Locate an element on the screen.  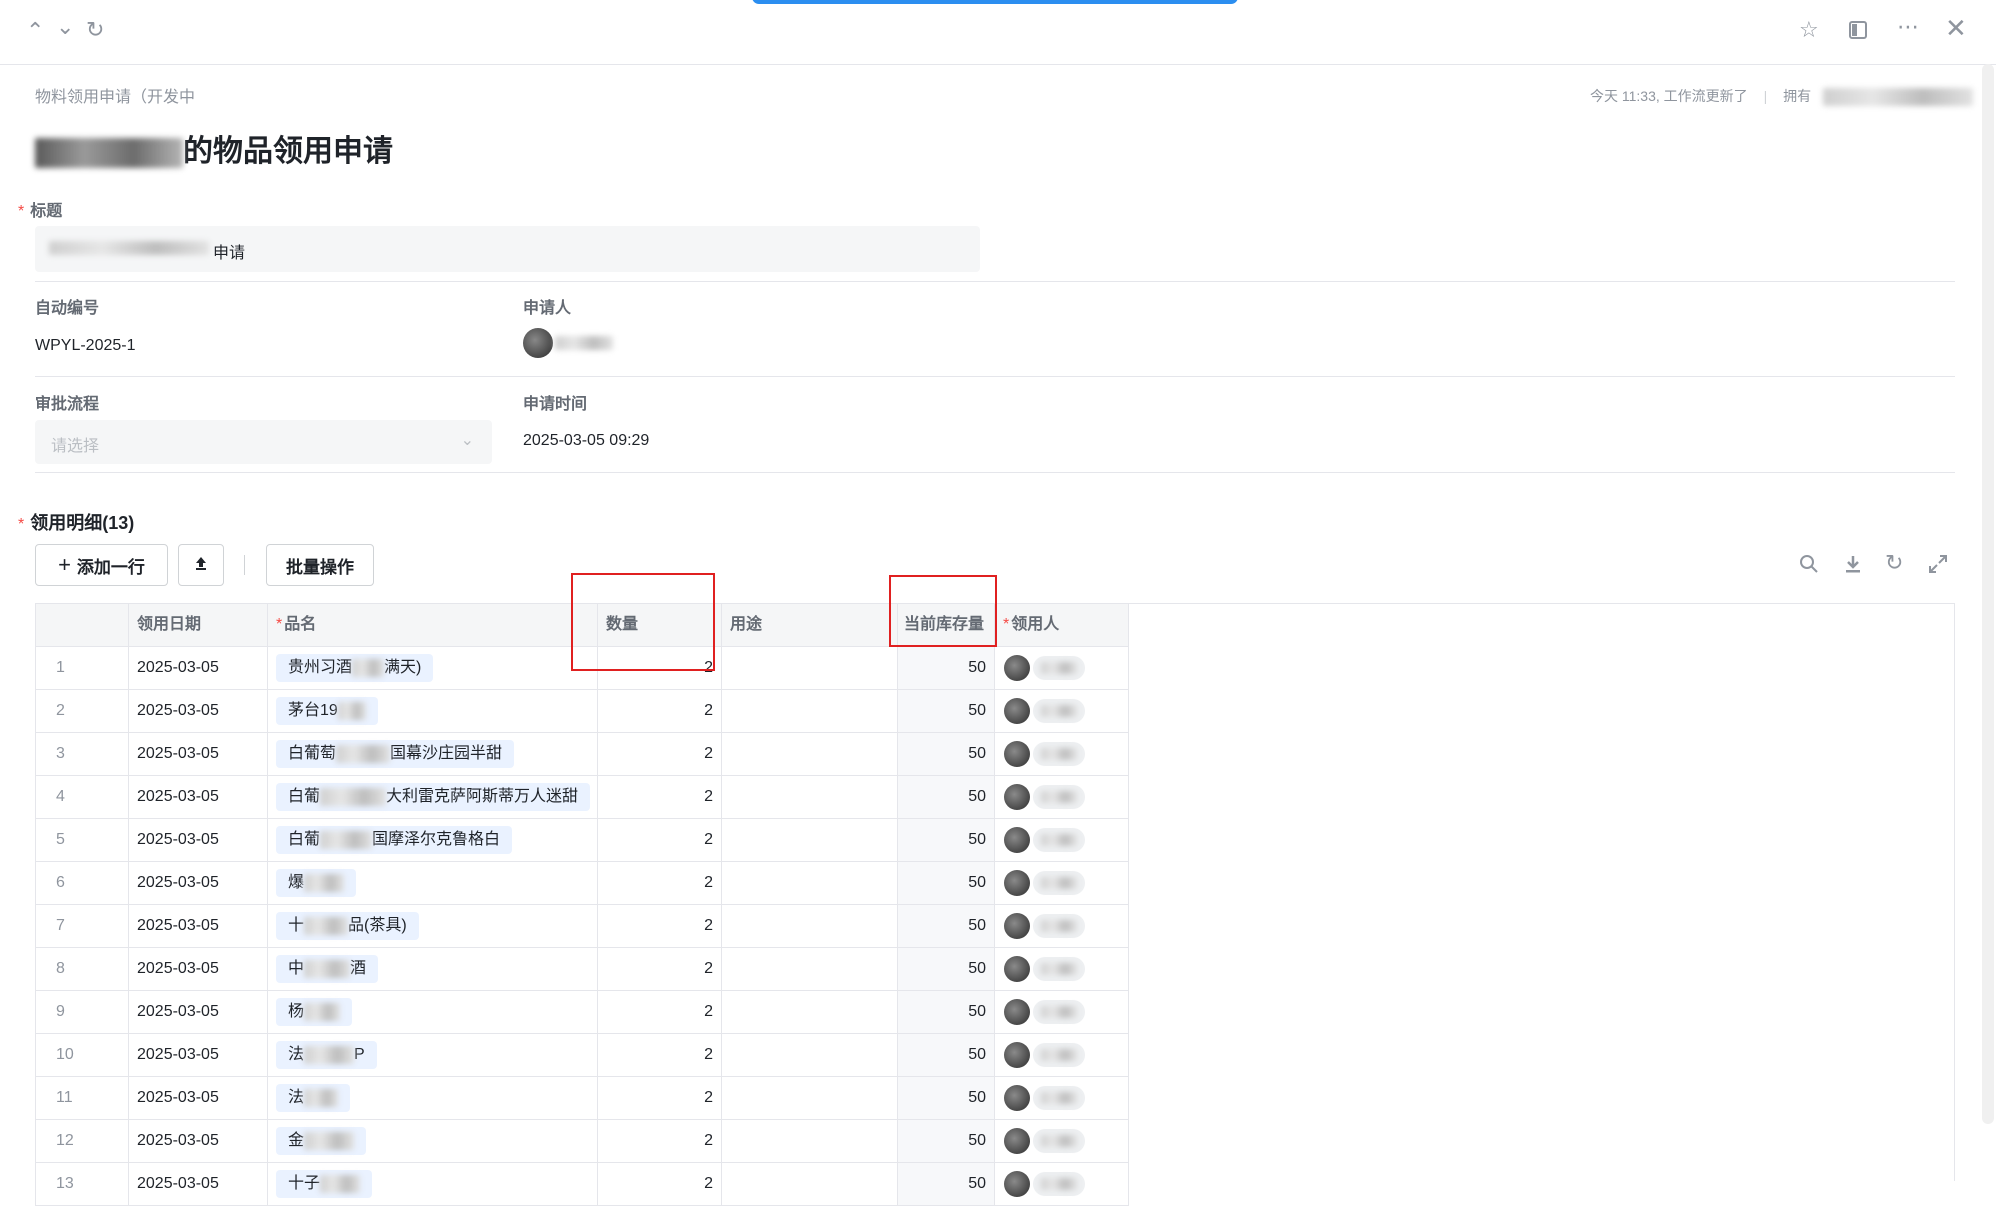
fullscreen-icon is located at coordinates (1938, 567).